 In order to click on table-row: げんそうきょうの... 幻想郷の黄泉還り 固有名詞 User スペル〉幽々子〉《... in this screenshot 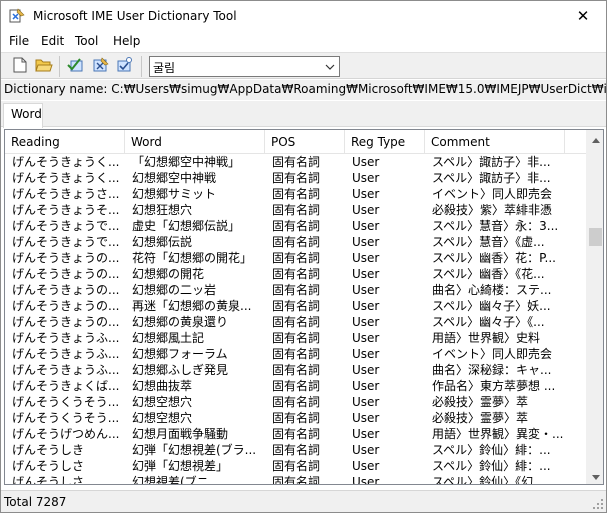, I will do `click(296, 322)`.